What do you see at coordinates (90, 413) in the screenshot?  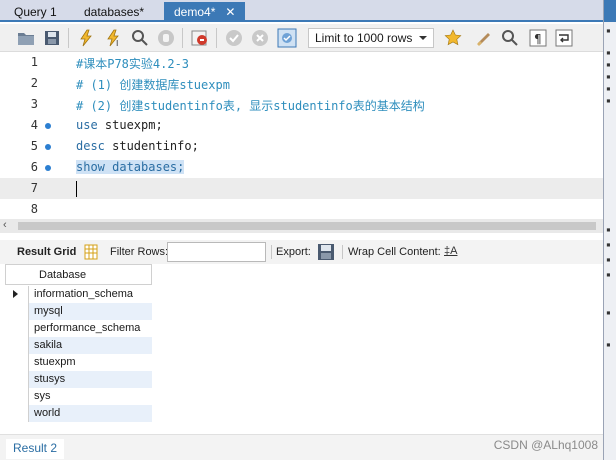 I see `table-cell: world` at bounding box center [90, 413].